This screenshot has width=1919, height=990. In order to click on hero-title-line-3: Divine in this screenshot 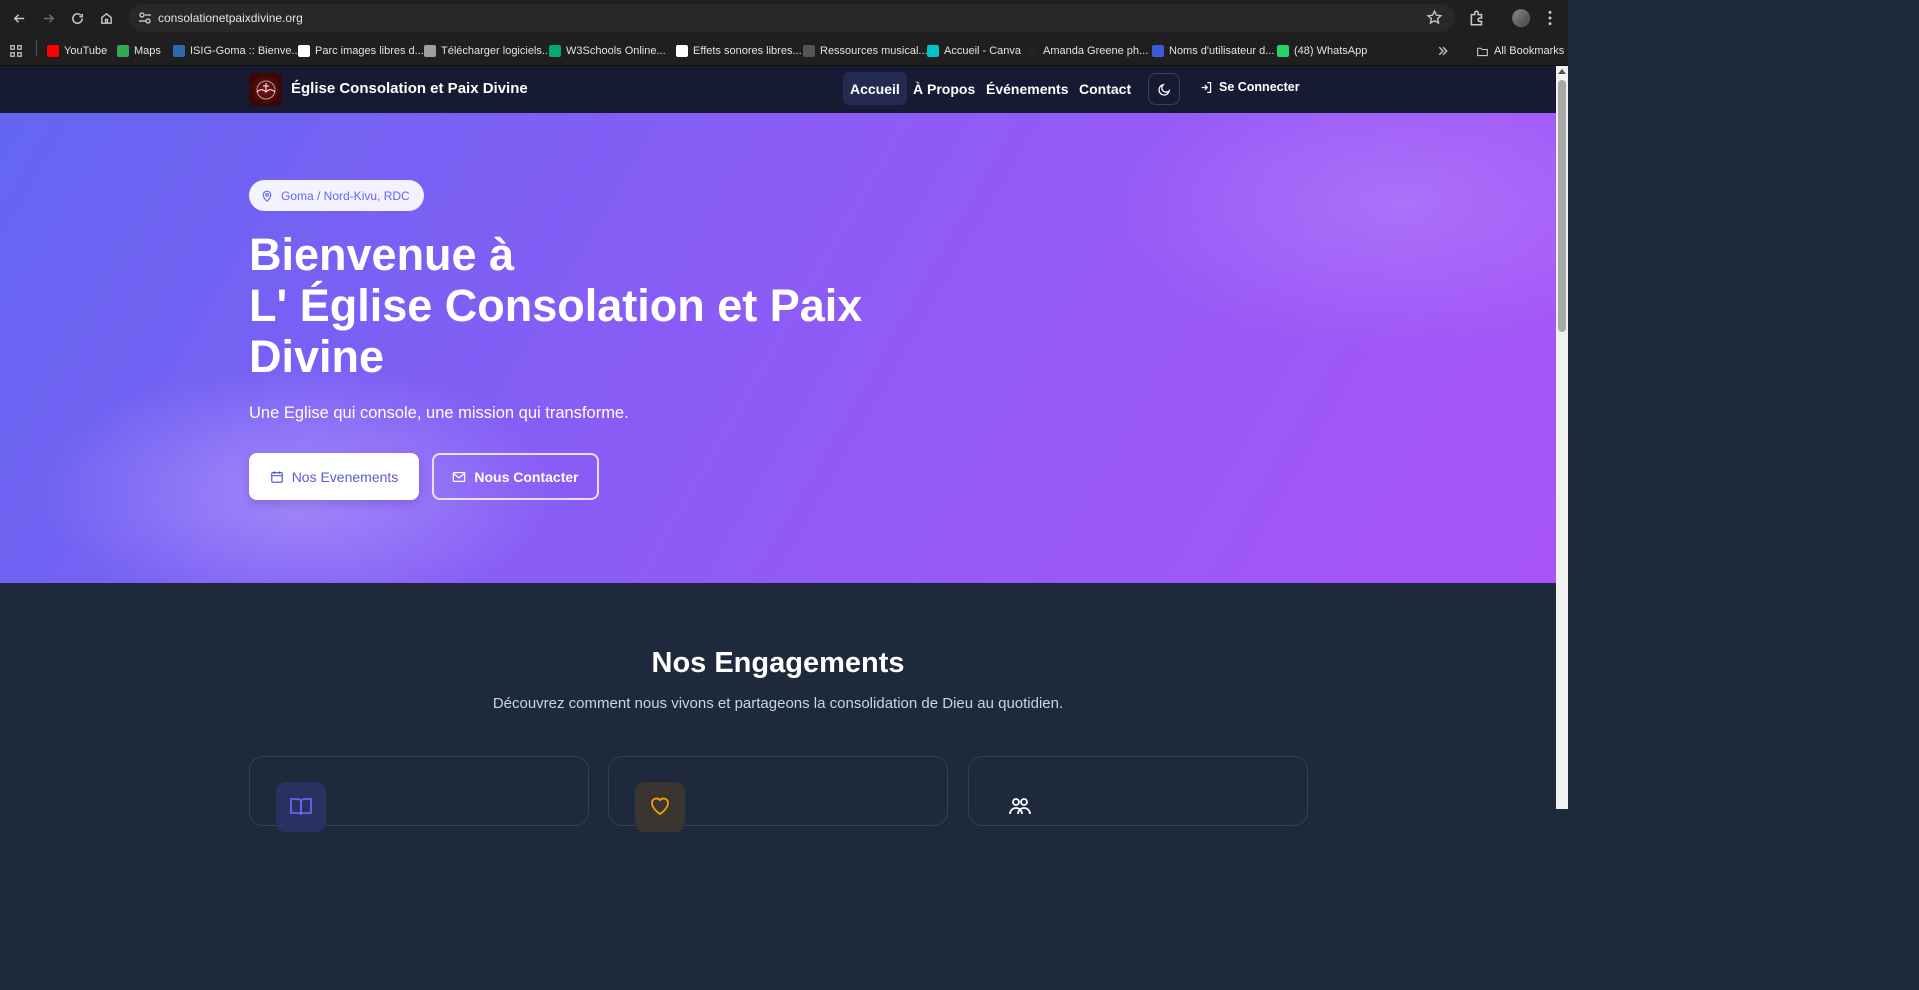, I will do `click(317, 356)`.